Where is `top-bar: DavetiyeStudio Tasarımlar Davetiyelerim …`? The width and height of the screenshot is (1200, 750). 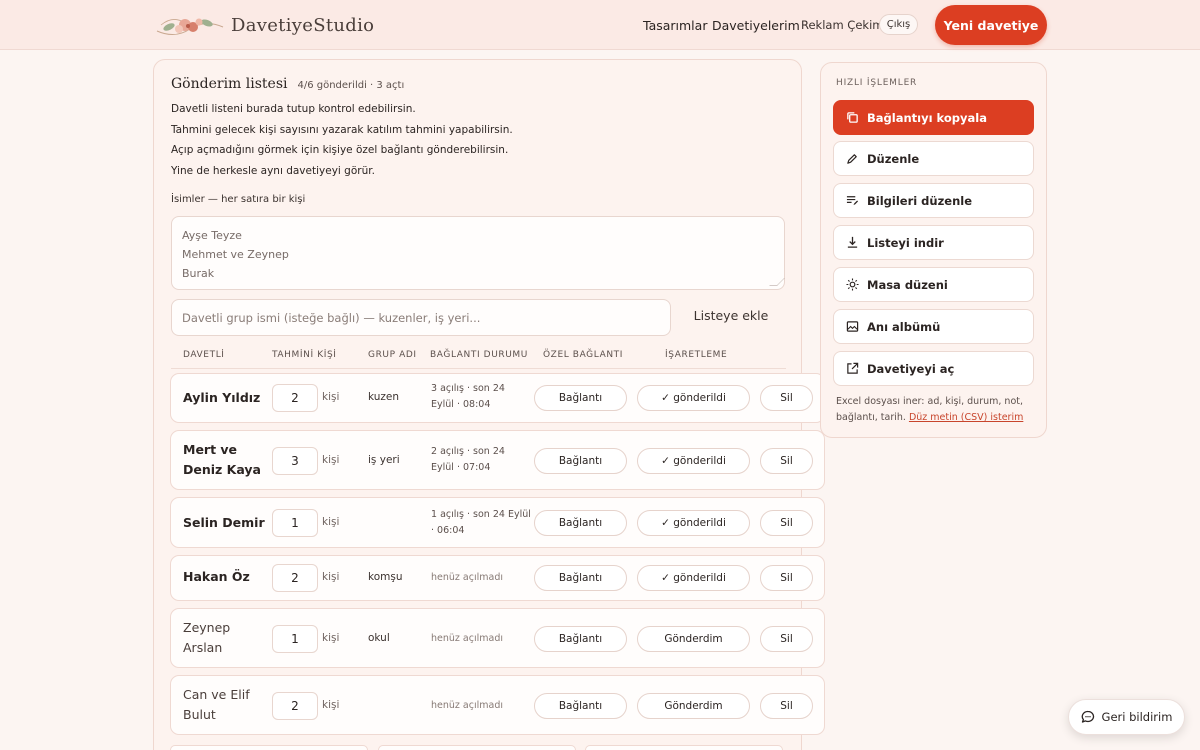
top-bar: DavetiyeStudio Tasarımlar Davetiyelerim … is located at coordinates (600, 25).